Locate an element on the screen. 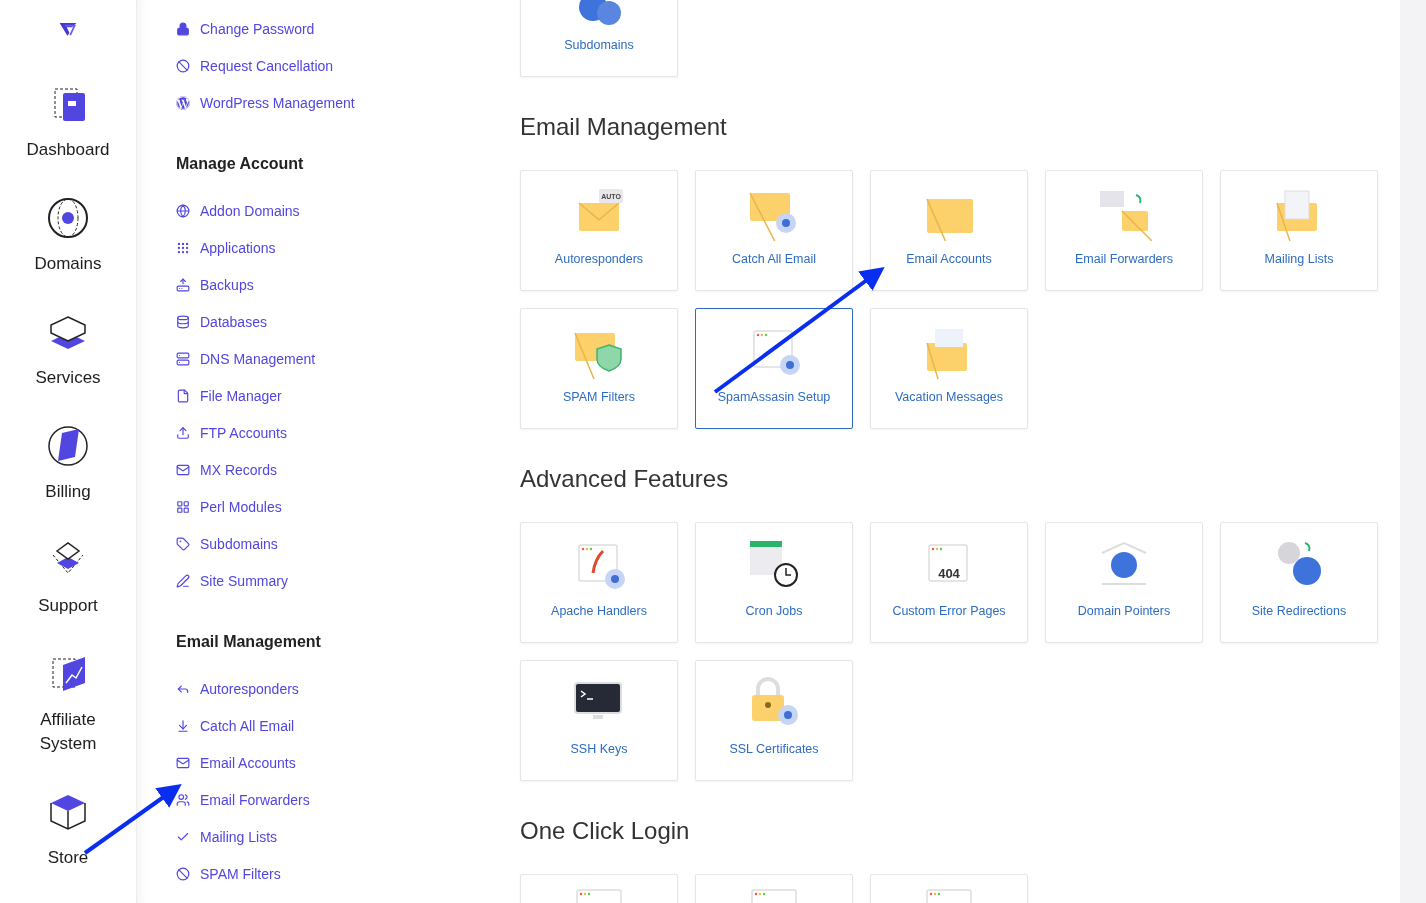  menu-link: Request Cancellation is located at coordinates (335, 65).